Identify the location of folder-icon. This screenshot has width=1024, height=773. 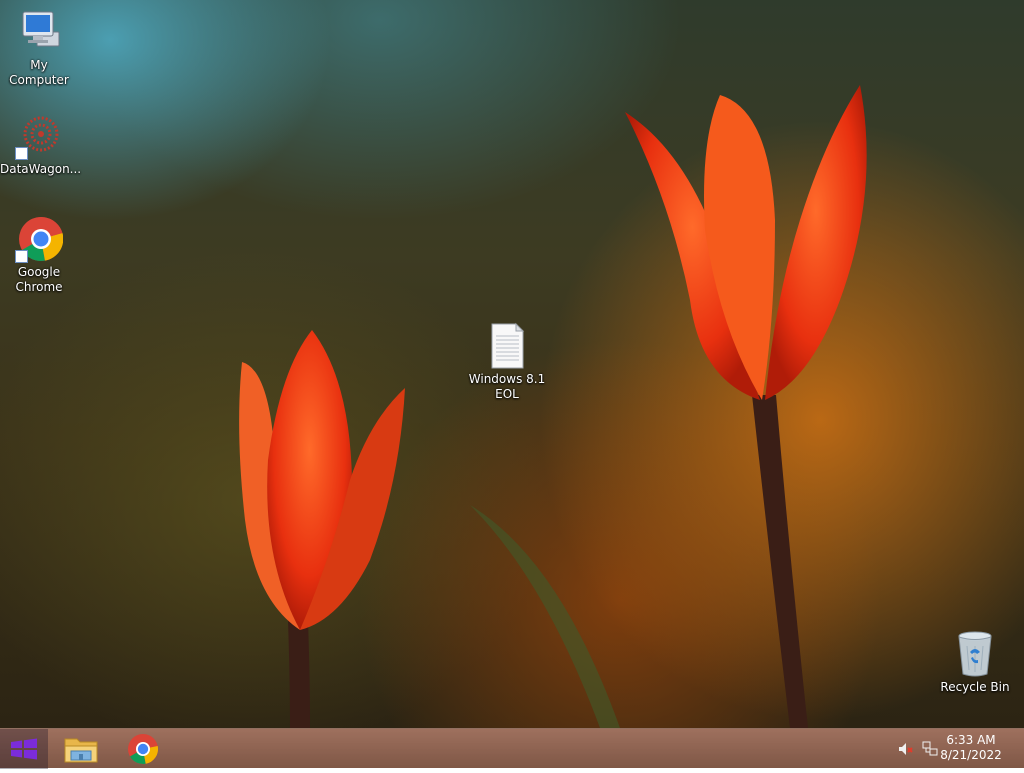
(81, 750).